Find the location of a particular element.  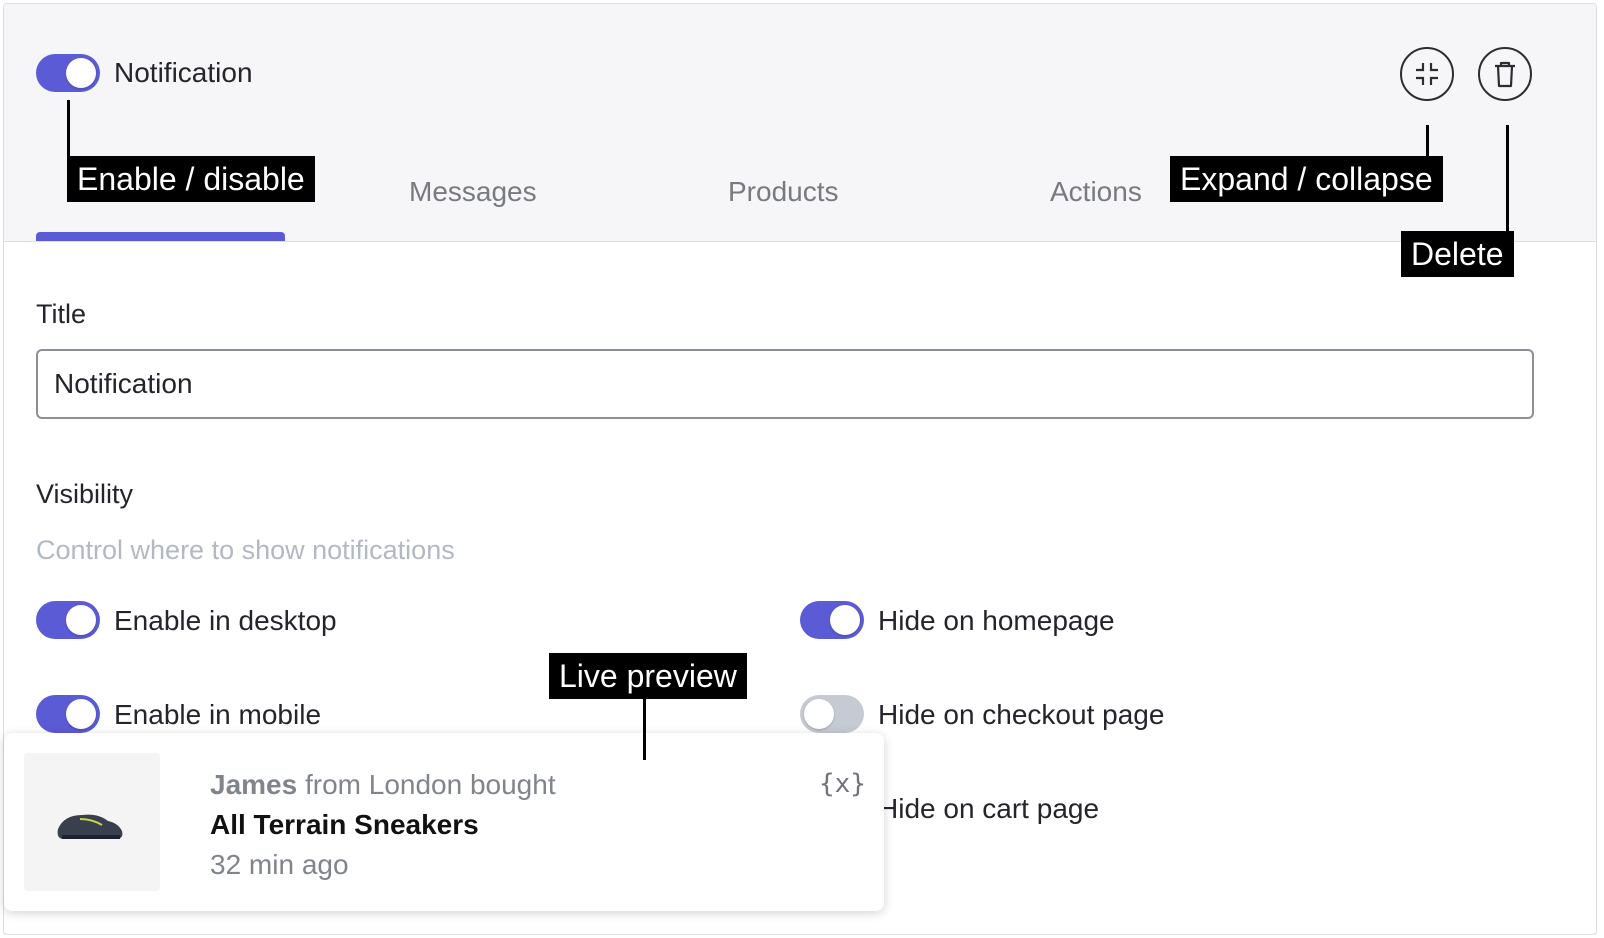

notification-toggle-label: Notification is located at coordinates (183, 72).